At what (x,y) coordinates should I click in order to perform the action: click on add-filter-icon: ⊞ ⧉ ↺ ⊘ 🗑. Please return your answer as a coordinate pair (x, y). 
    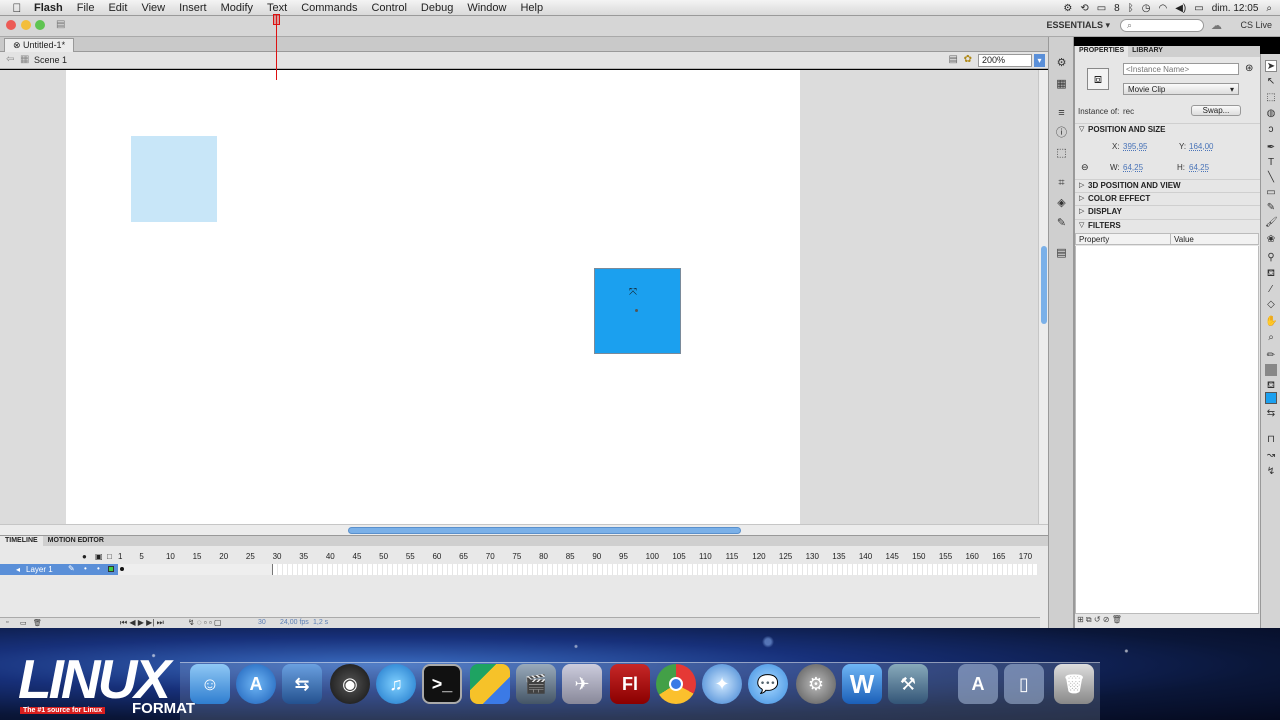
    Looking at the image, I should click on (1099, 620).